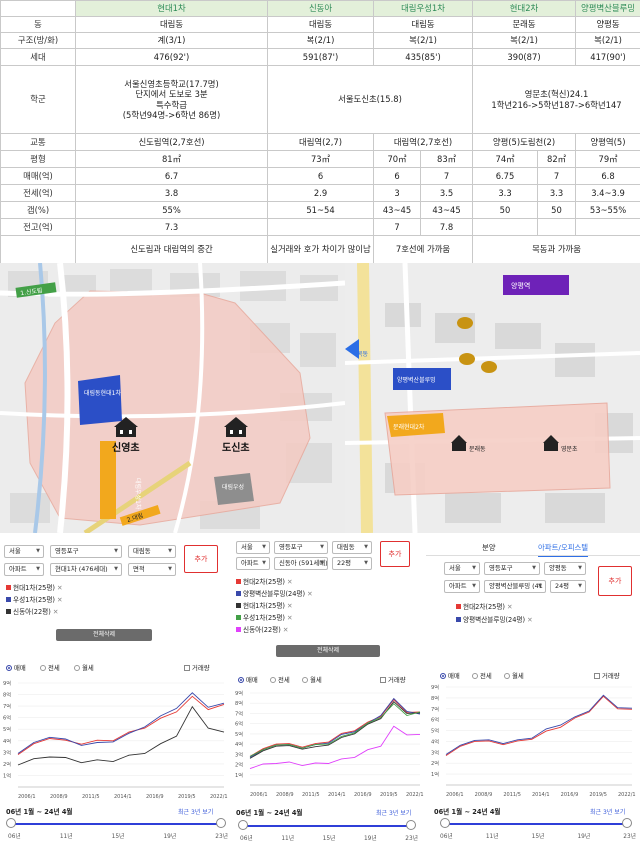 The height and width of the screenshot is (846, 640). Describe the element at coordinates (397, 176) in the screenshot. I see `cell: 6` at that location.